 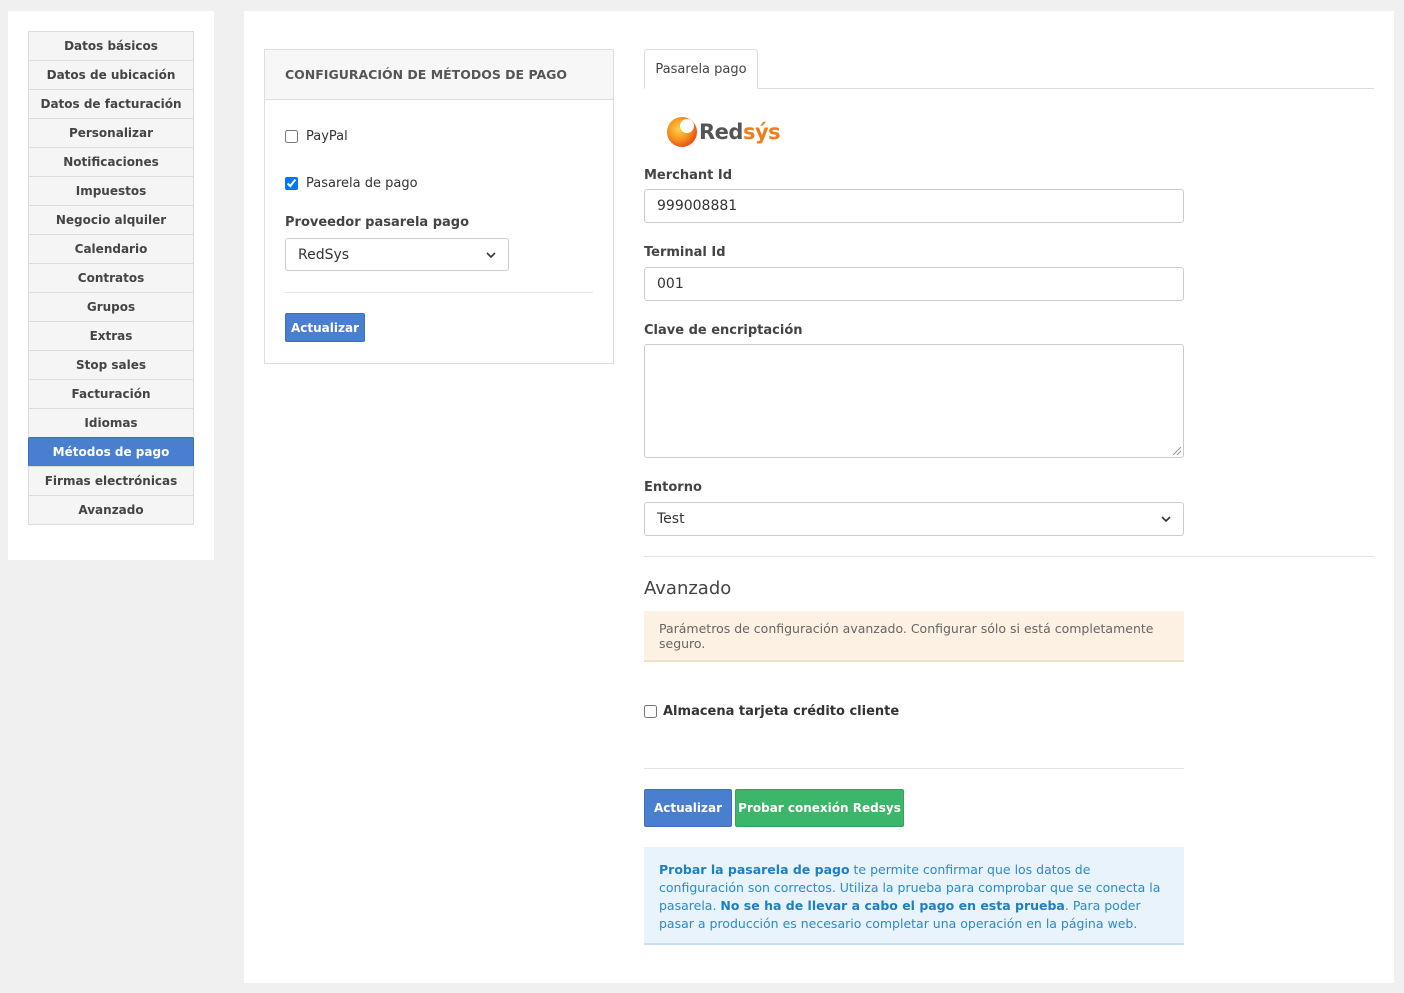 I want to click on nav-item-calendario: Calendario, so click(x=111, y=249).